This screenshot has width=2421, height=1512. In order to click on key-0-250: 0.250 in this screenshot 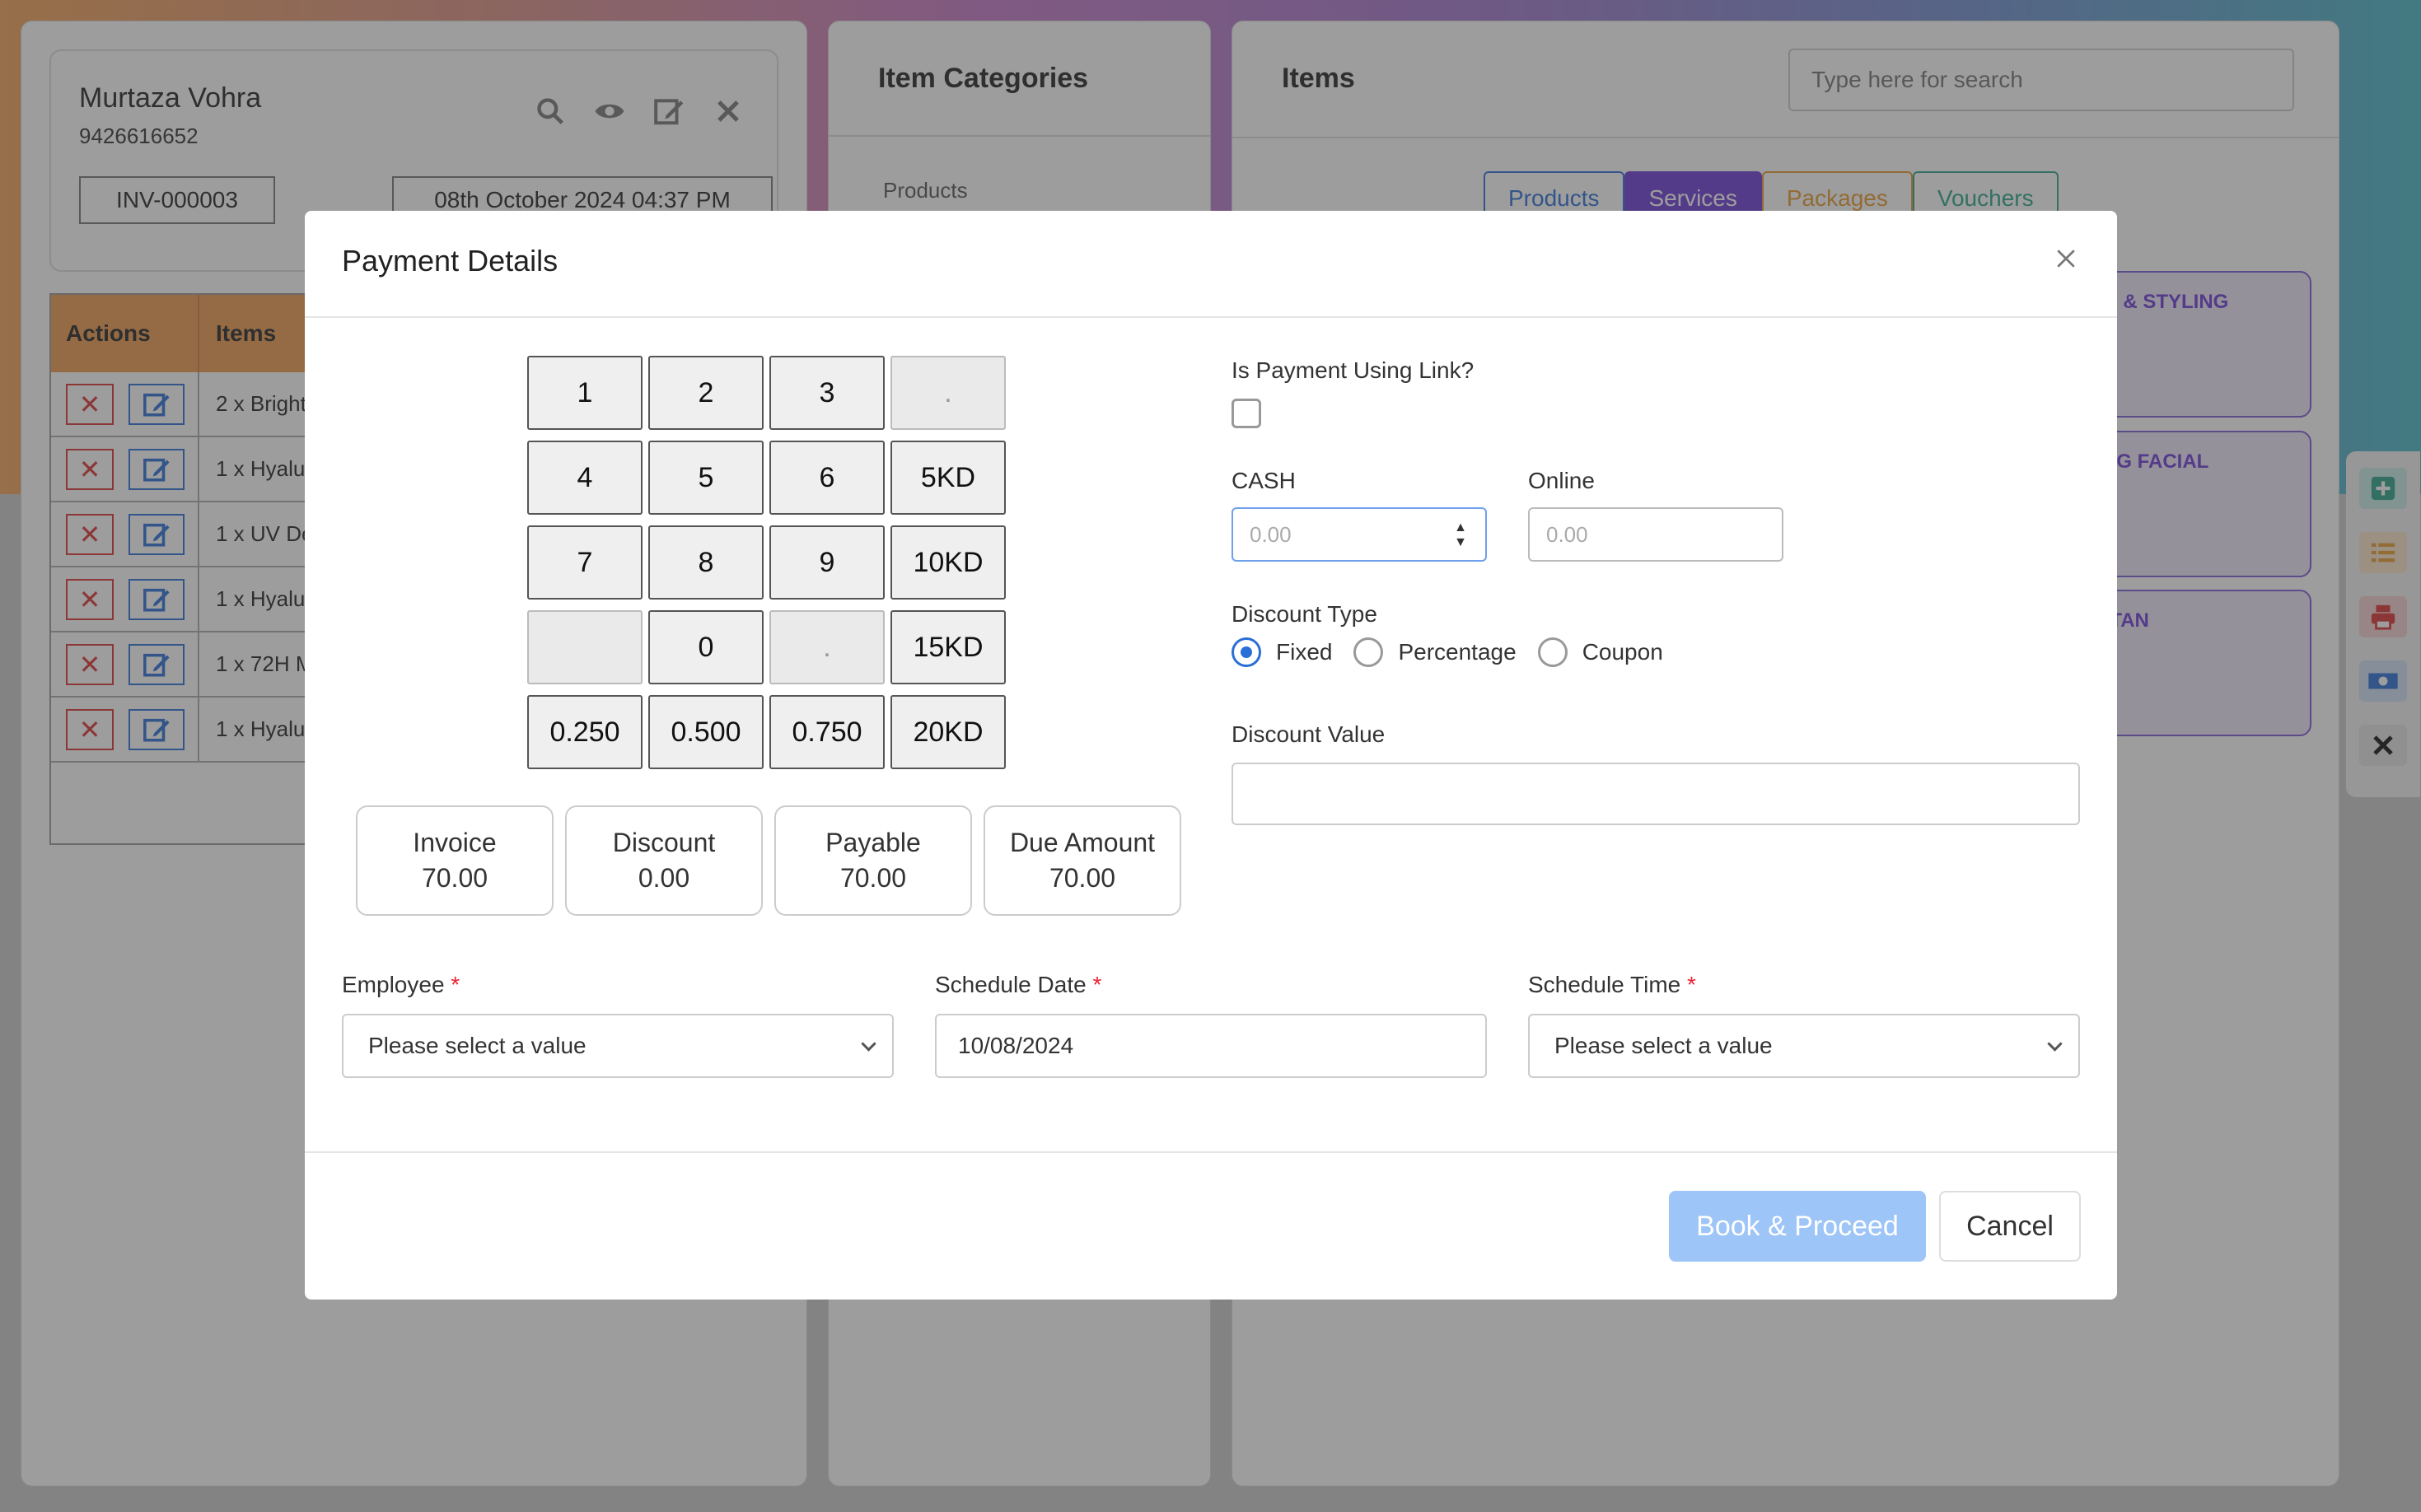, I will do `click(585, 732)`.